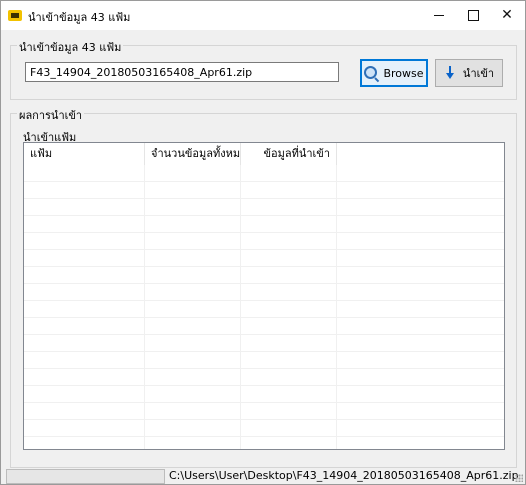  I want to click on minimize-button, so click(439, 15).